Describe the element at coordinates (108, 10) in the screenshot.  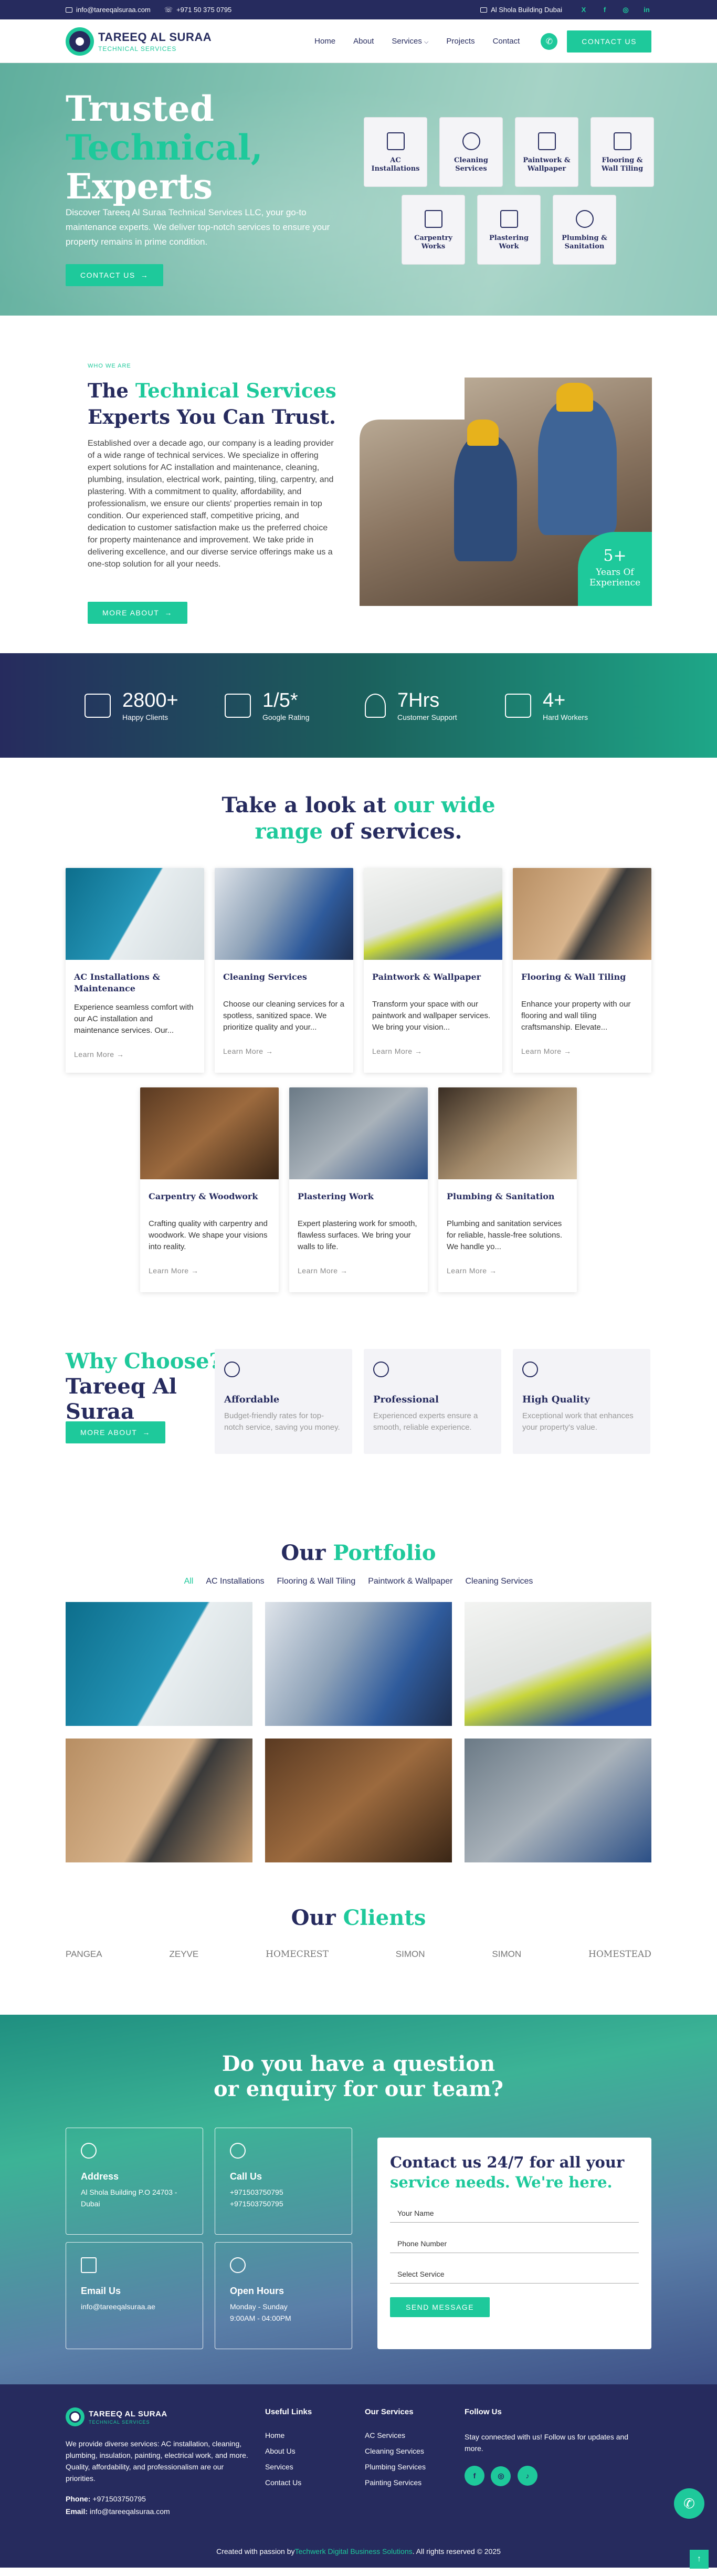
I see `topbar-email: info@tareeqalsuraa.com` at that location.